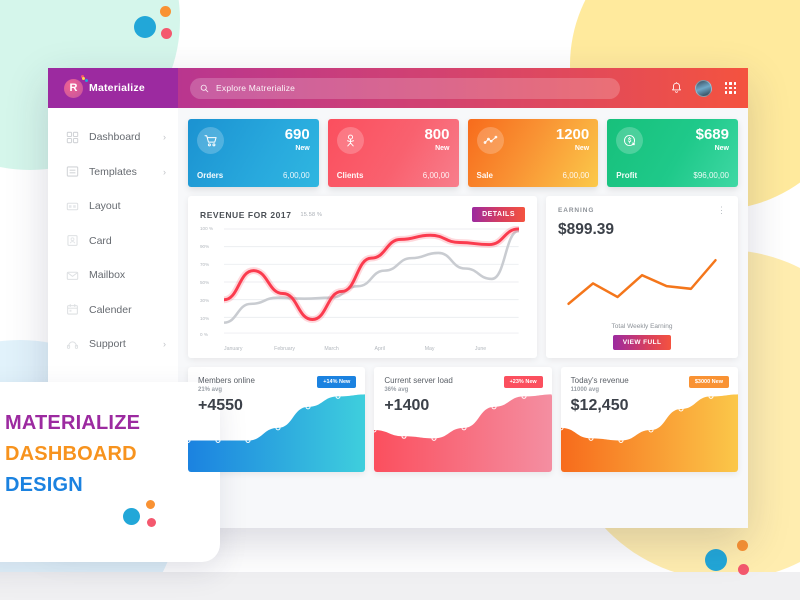 The image size is (800, 600). Describe the element at coordinates (437, 134) in the screenshot. I see `stat-value: 800` at that location.